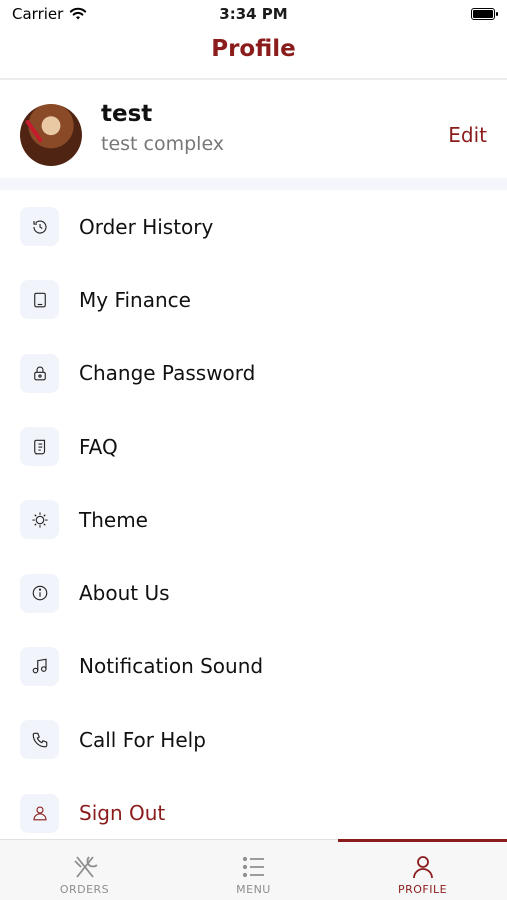 This screenshot has height=900, width=507. I want to click on profile-name: test, so click(127, 114).